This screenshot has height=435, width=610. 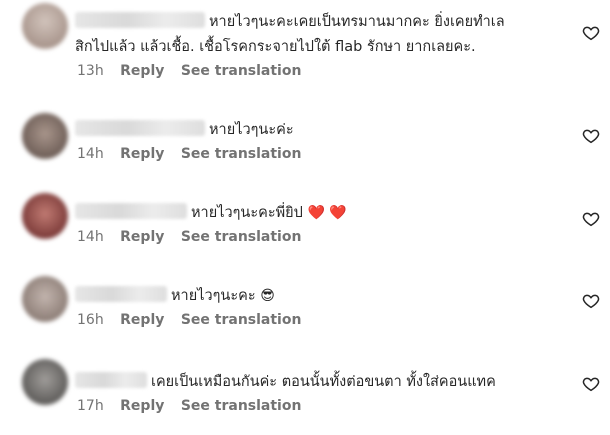 I want to click on comment-meta: 13h Reply See translation, so click(x=322, y=71).